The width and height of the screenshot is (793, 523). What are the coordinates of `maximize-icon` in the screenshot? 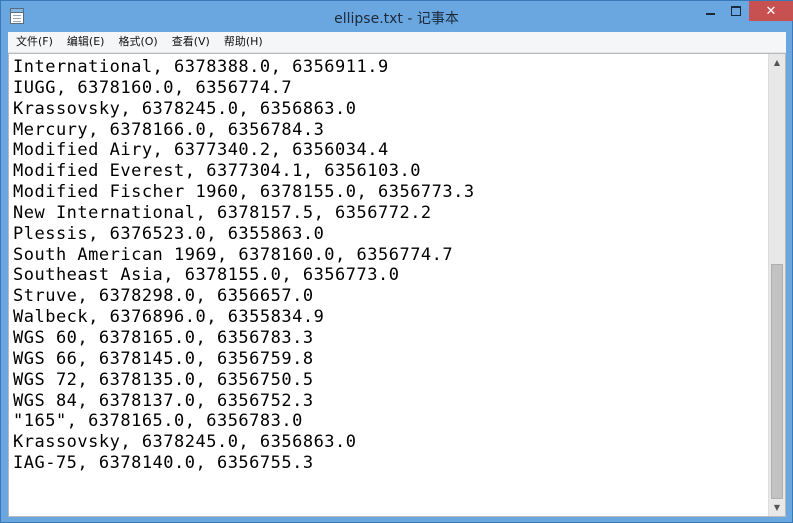 It's located at (736, 11).